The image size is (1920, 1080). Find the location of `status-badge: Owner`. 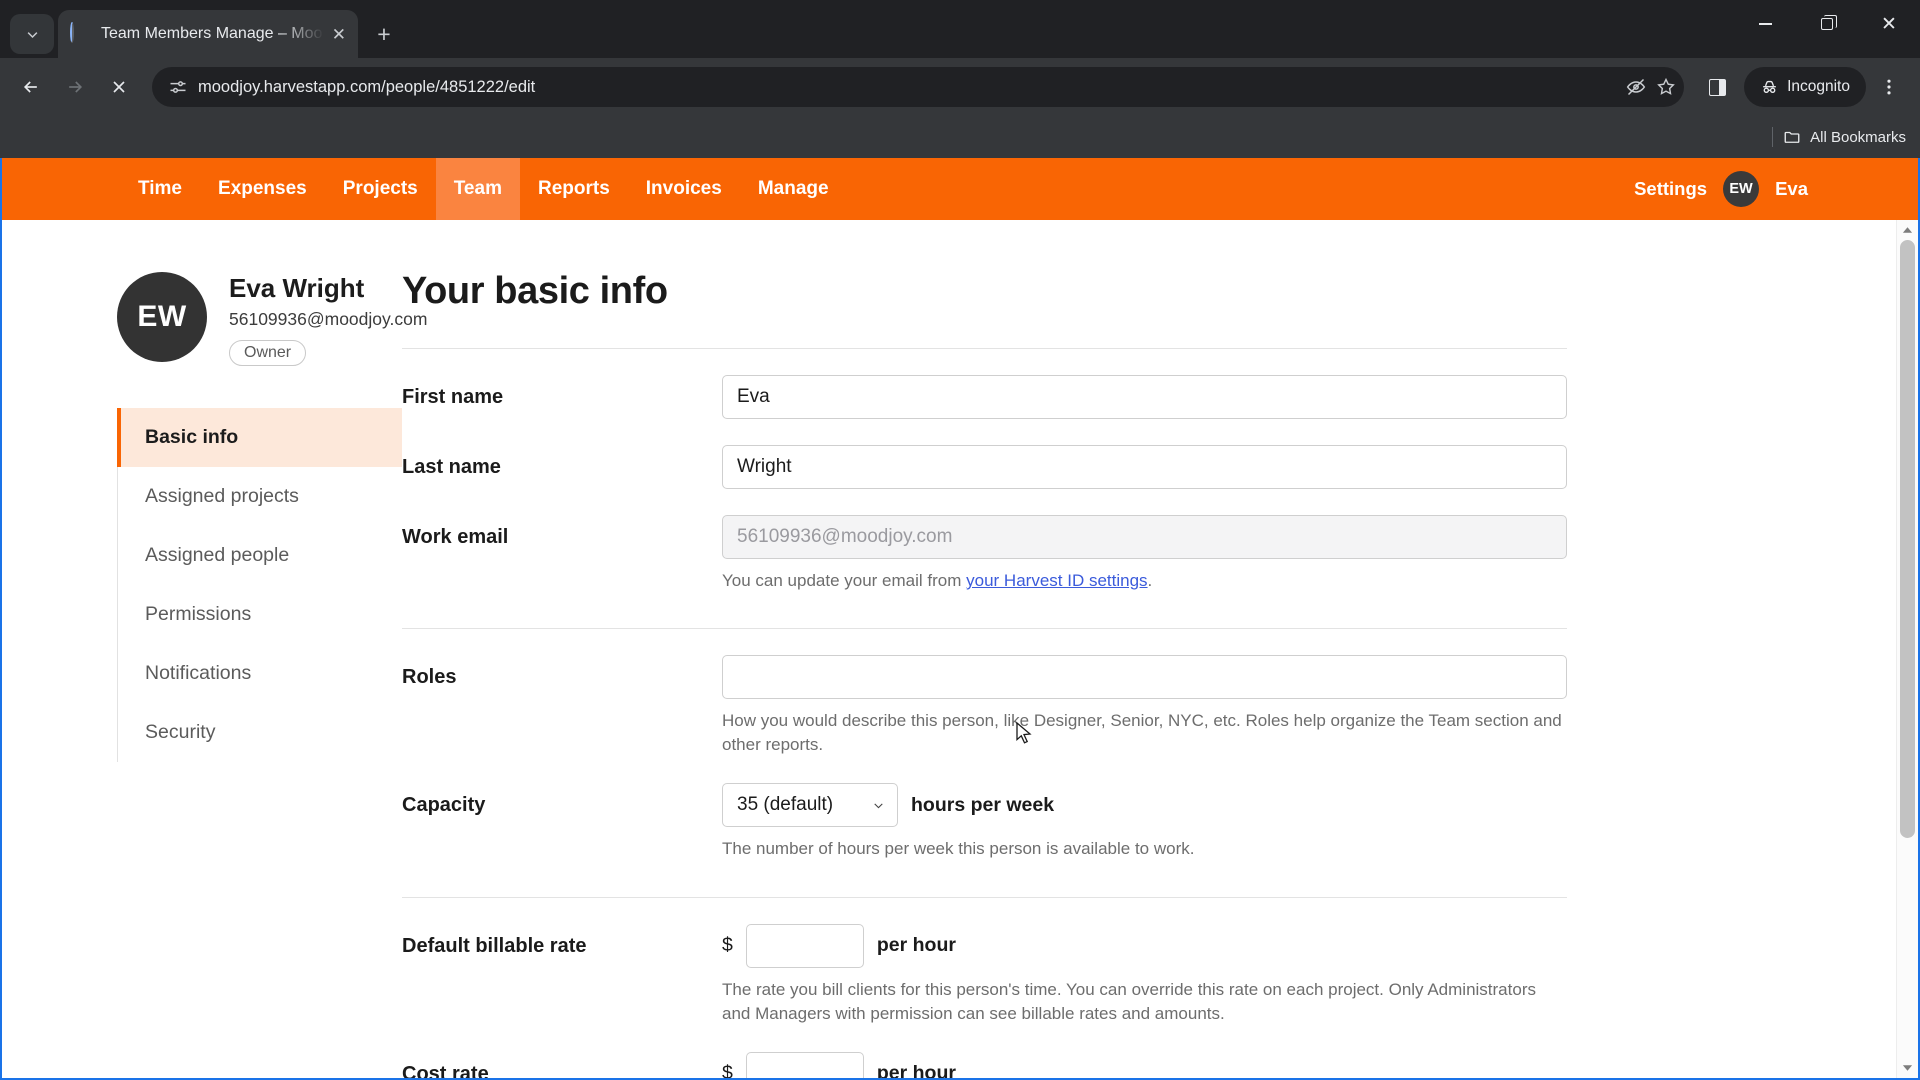

status-badge: Owner is located at coordinates (268, 352).